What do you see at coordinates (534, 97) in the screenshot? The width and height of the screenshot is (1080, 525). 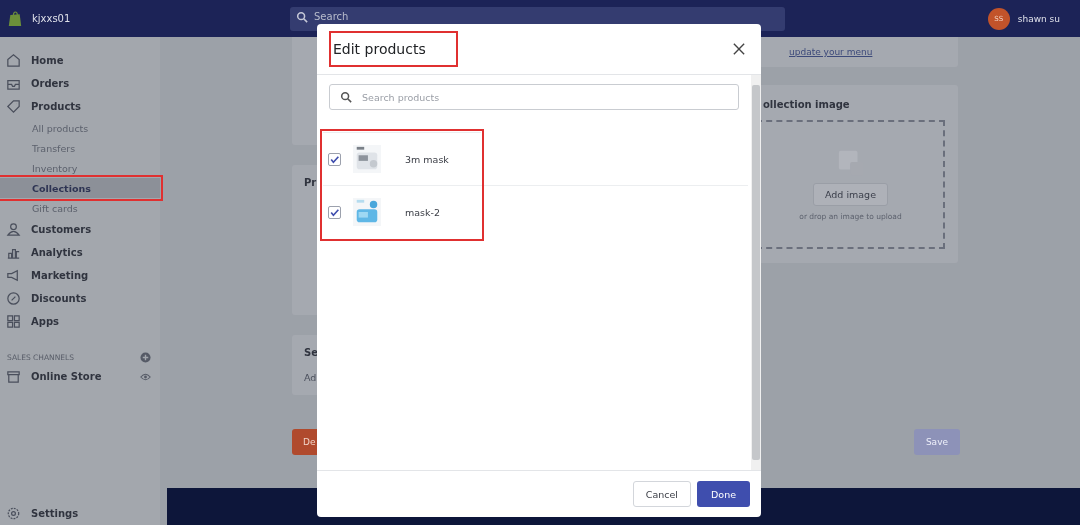 I see `search-field: Search products` at bounding box center [534, 97].